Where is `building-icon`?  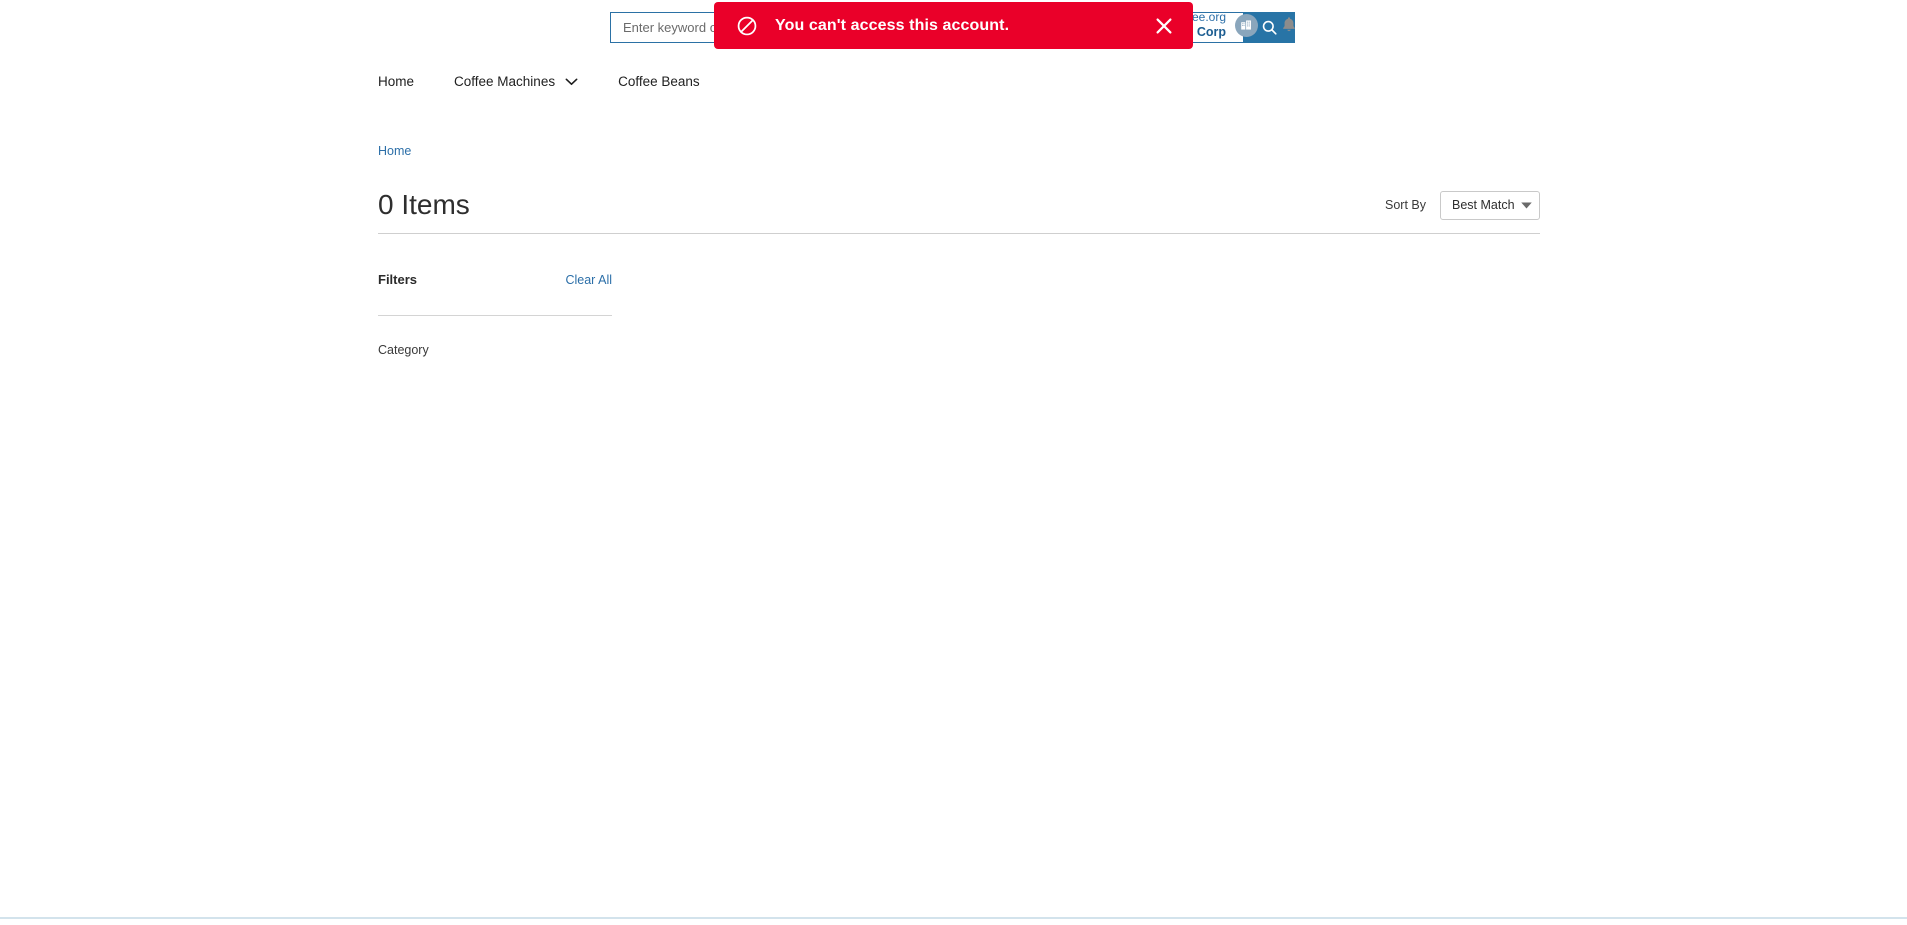 building-icon is located at coordinates (1246, 25).